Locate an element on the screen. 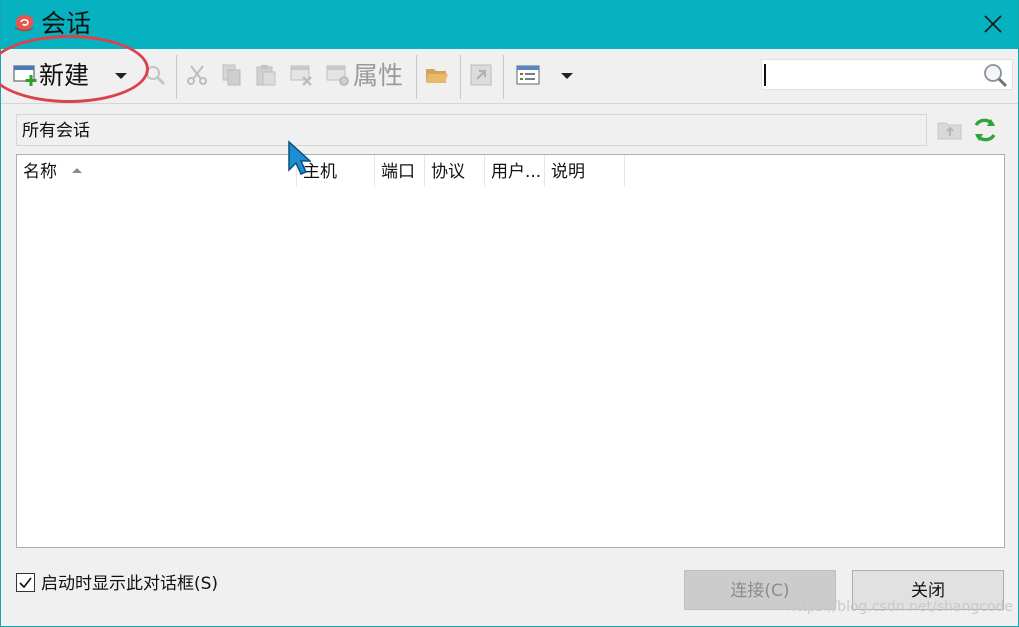 The width and height of the screenshot is (1019, 627). copy-icon is located at coordinates (232, 75).